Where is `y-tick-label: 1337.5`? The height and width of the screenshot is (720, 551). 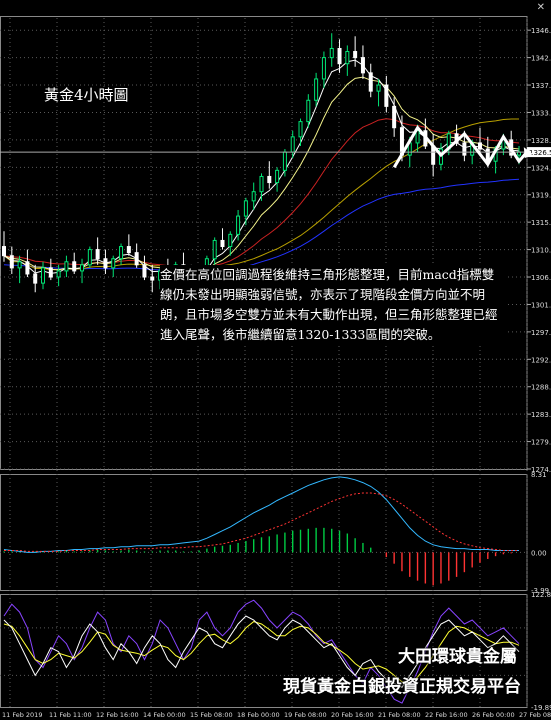
y-tick-label: 1337.5 is located at coordinates (541, 86).